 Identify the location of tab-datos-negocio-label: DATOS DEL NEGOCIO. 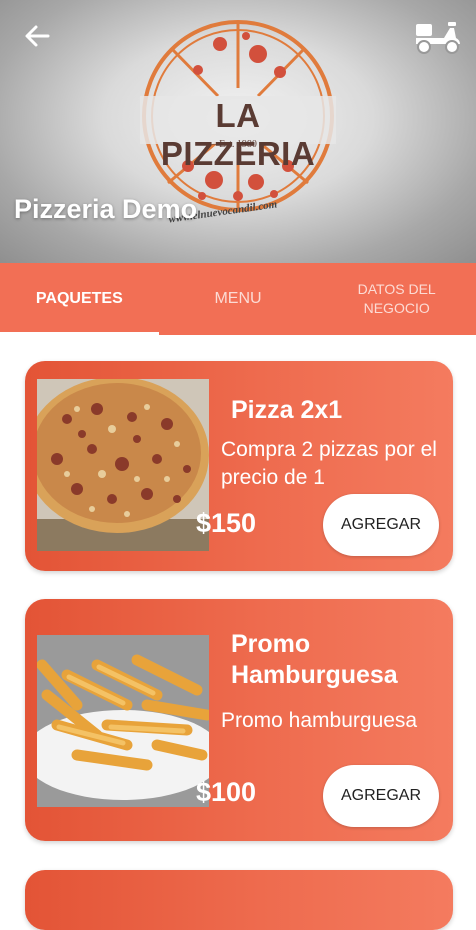
(396, 298).